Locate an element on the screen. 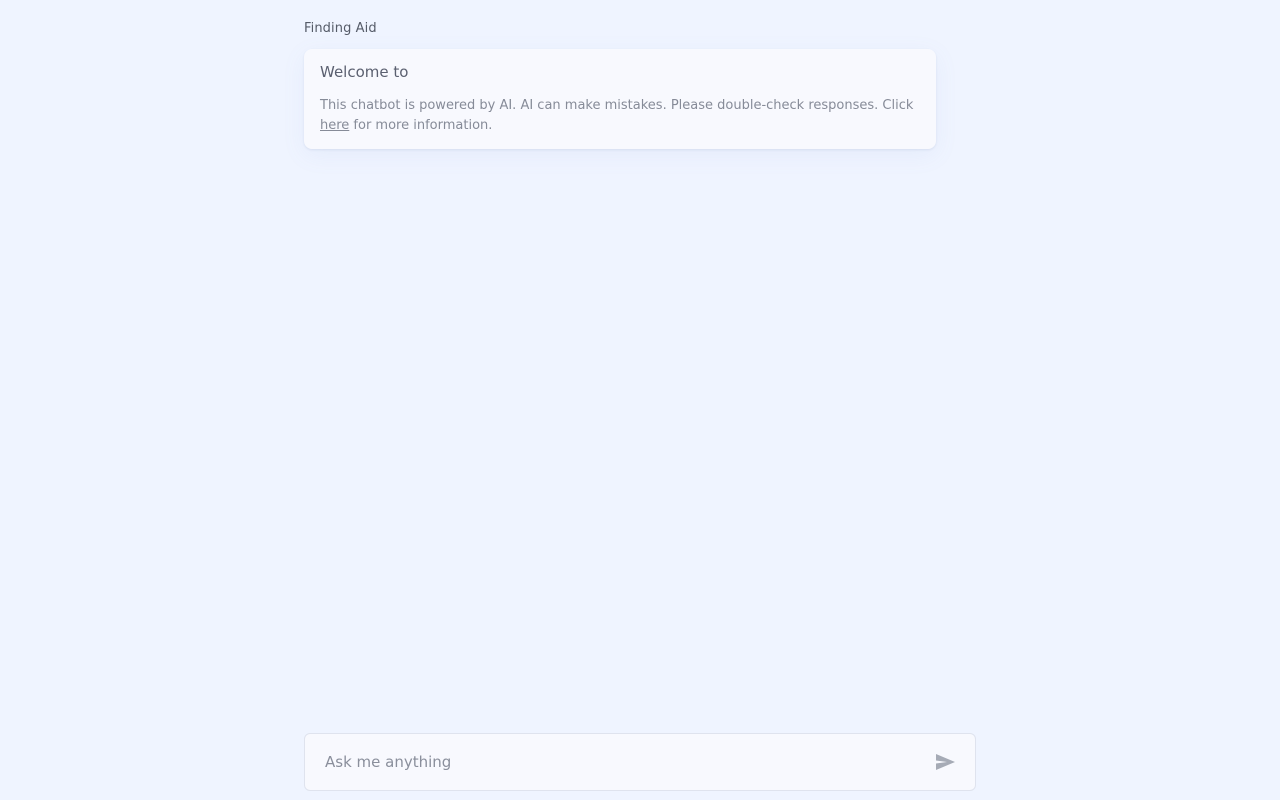  disclaimer-text-end: for more information. is located at coordinates (421, 125).